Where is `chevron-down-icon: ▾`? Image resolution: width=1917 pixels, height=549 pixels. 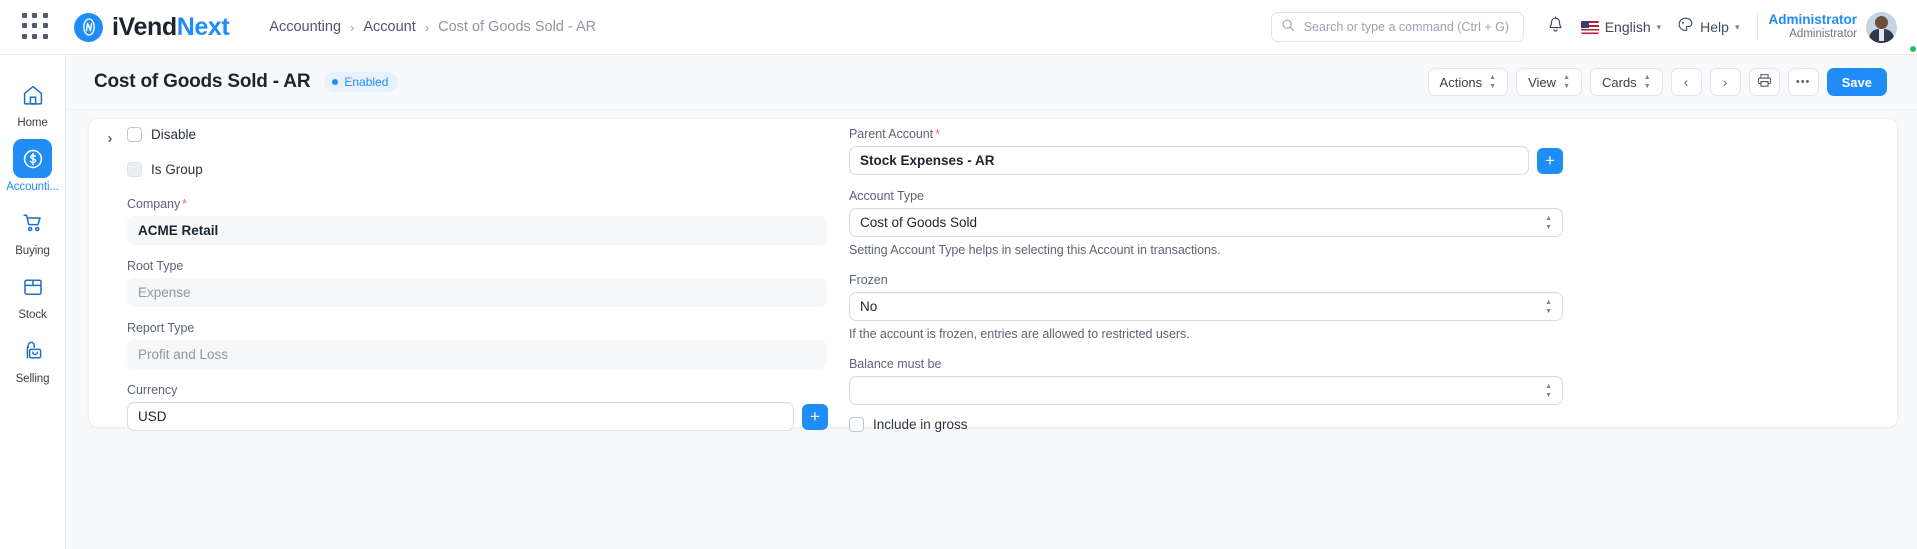 chevron-down-icon: ▾ is located at coordinates (1737, 26).